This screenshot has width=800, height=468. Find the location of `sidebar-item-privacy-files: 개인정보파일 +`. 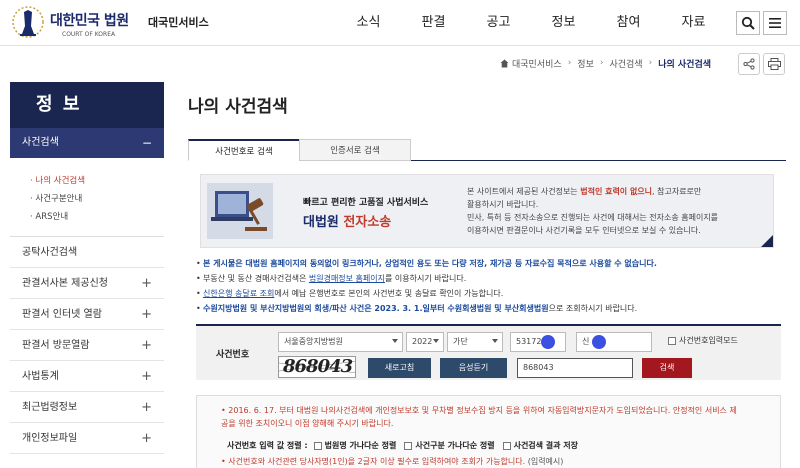

sidebar-item-privacy-files: 개인정보파일 + is located at coordinates (87, 438).